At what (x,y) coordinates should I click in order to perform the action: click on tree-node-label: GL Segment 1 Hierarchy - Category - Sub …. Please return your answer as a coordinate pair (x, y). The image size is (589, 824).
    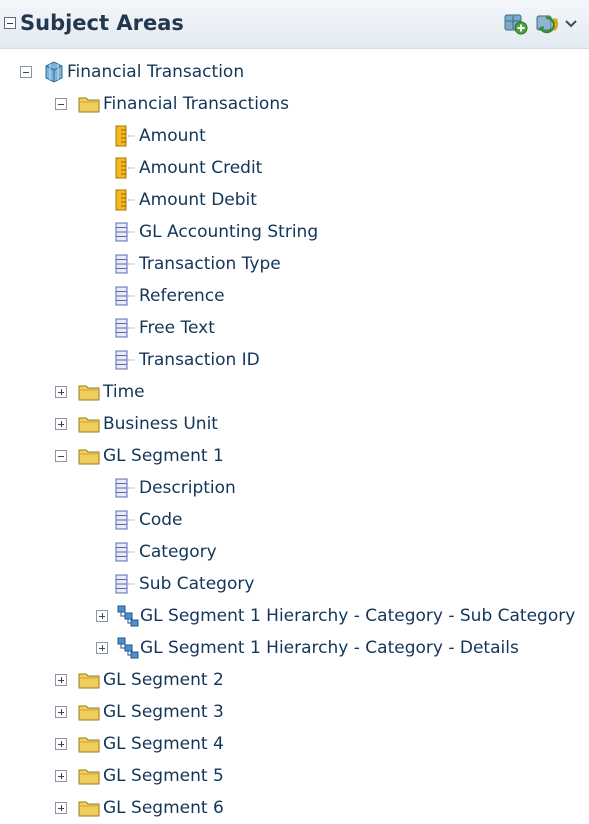
    Looking at the image, I should click on (358, 616).